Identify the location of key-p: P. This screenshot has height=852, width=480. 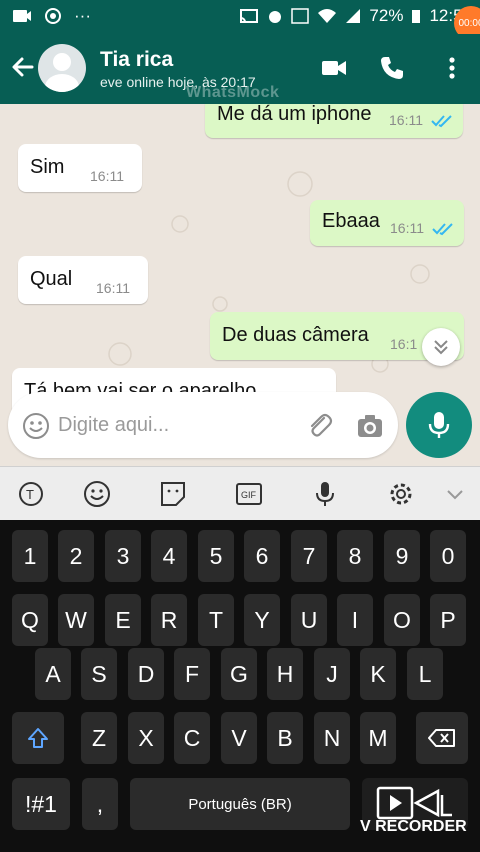
(448, 620).